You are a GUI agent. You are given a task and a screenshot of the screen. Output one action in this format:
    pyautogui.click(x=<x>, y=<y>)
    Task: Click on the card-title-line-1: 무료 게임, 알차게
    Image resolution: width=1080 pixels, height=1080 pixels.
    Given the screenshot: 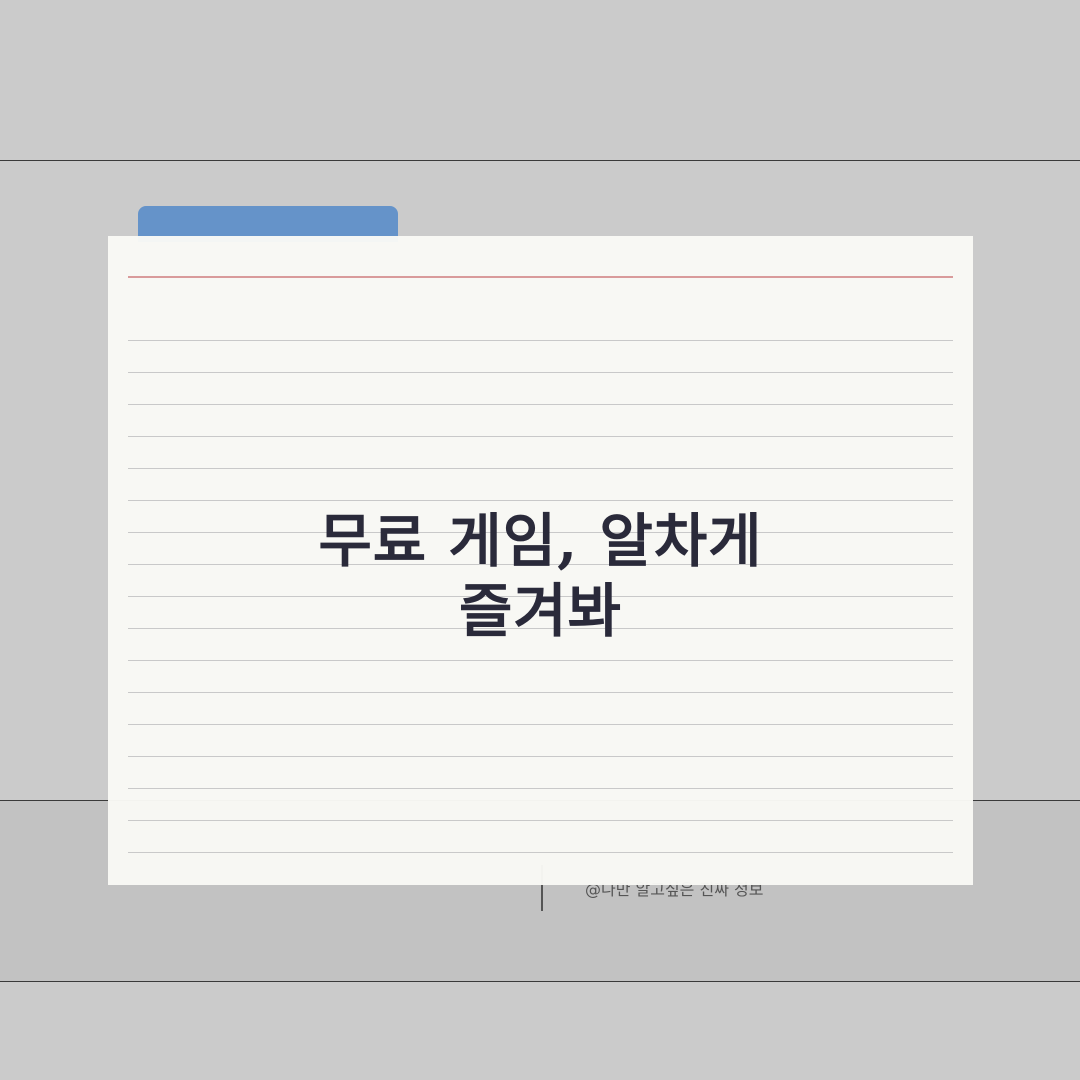 What is the action you would take?
    pyautogui.click(x=540, y=541)
    